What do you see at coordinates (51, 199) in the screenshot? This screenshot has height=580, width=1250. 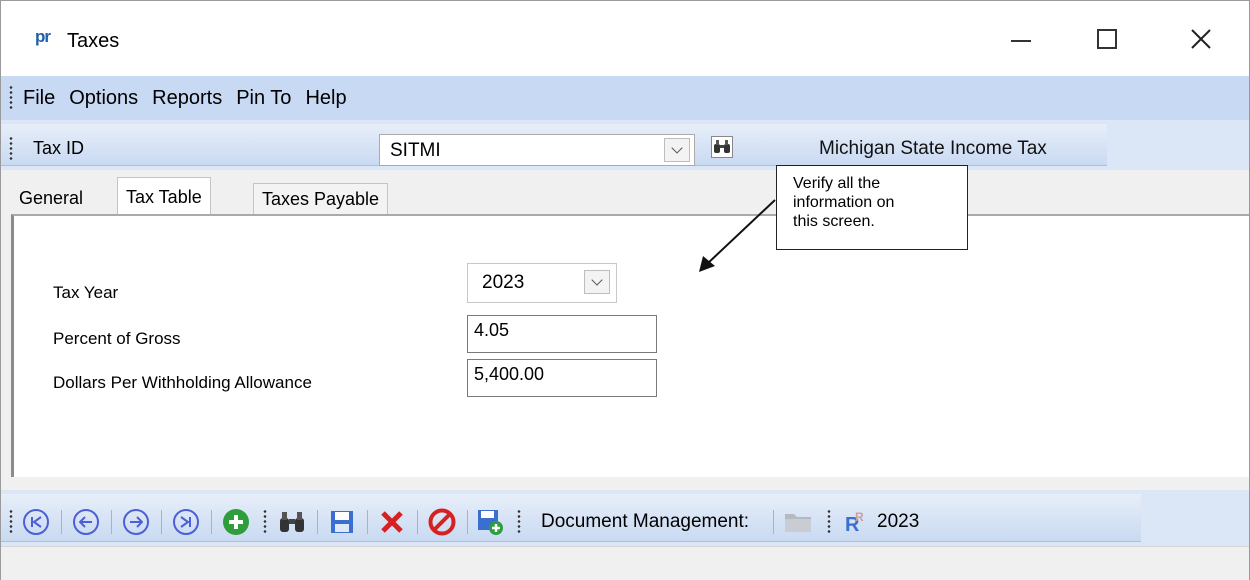 I see `tab-general: General` at bounding box center [51, 199].